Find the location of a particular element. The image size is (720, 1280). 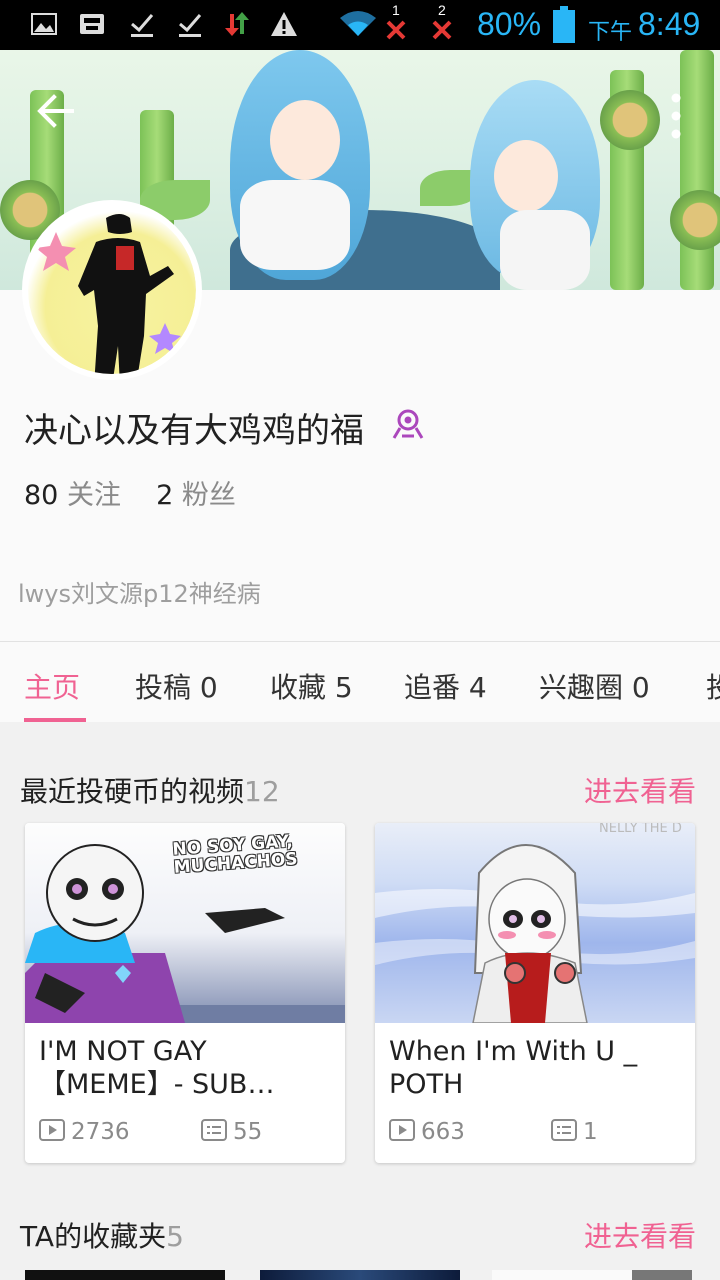

sim1-label: 1 is located at coordinates (396, 10).